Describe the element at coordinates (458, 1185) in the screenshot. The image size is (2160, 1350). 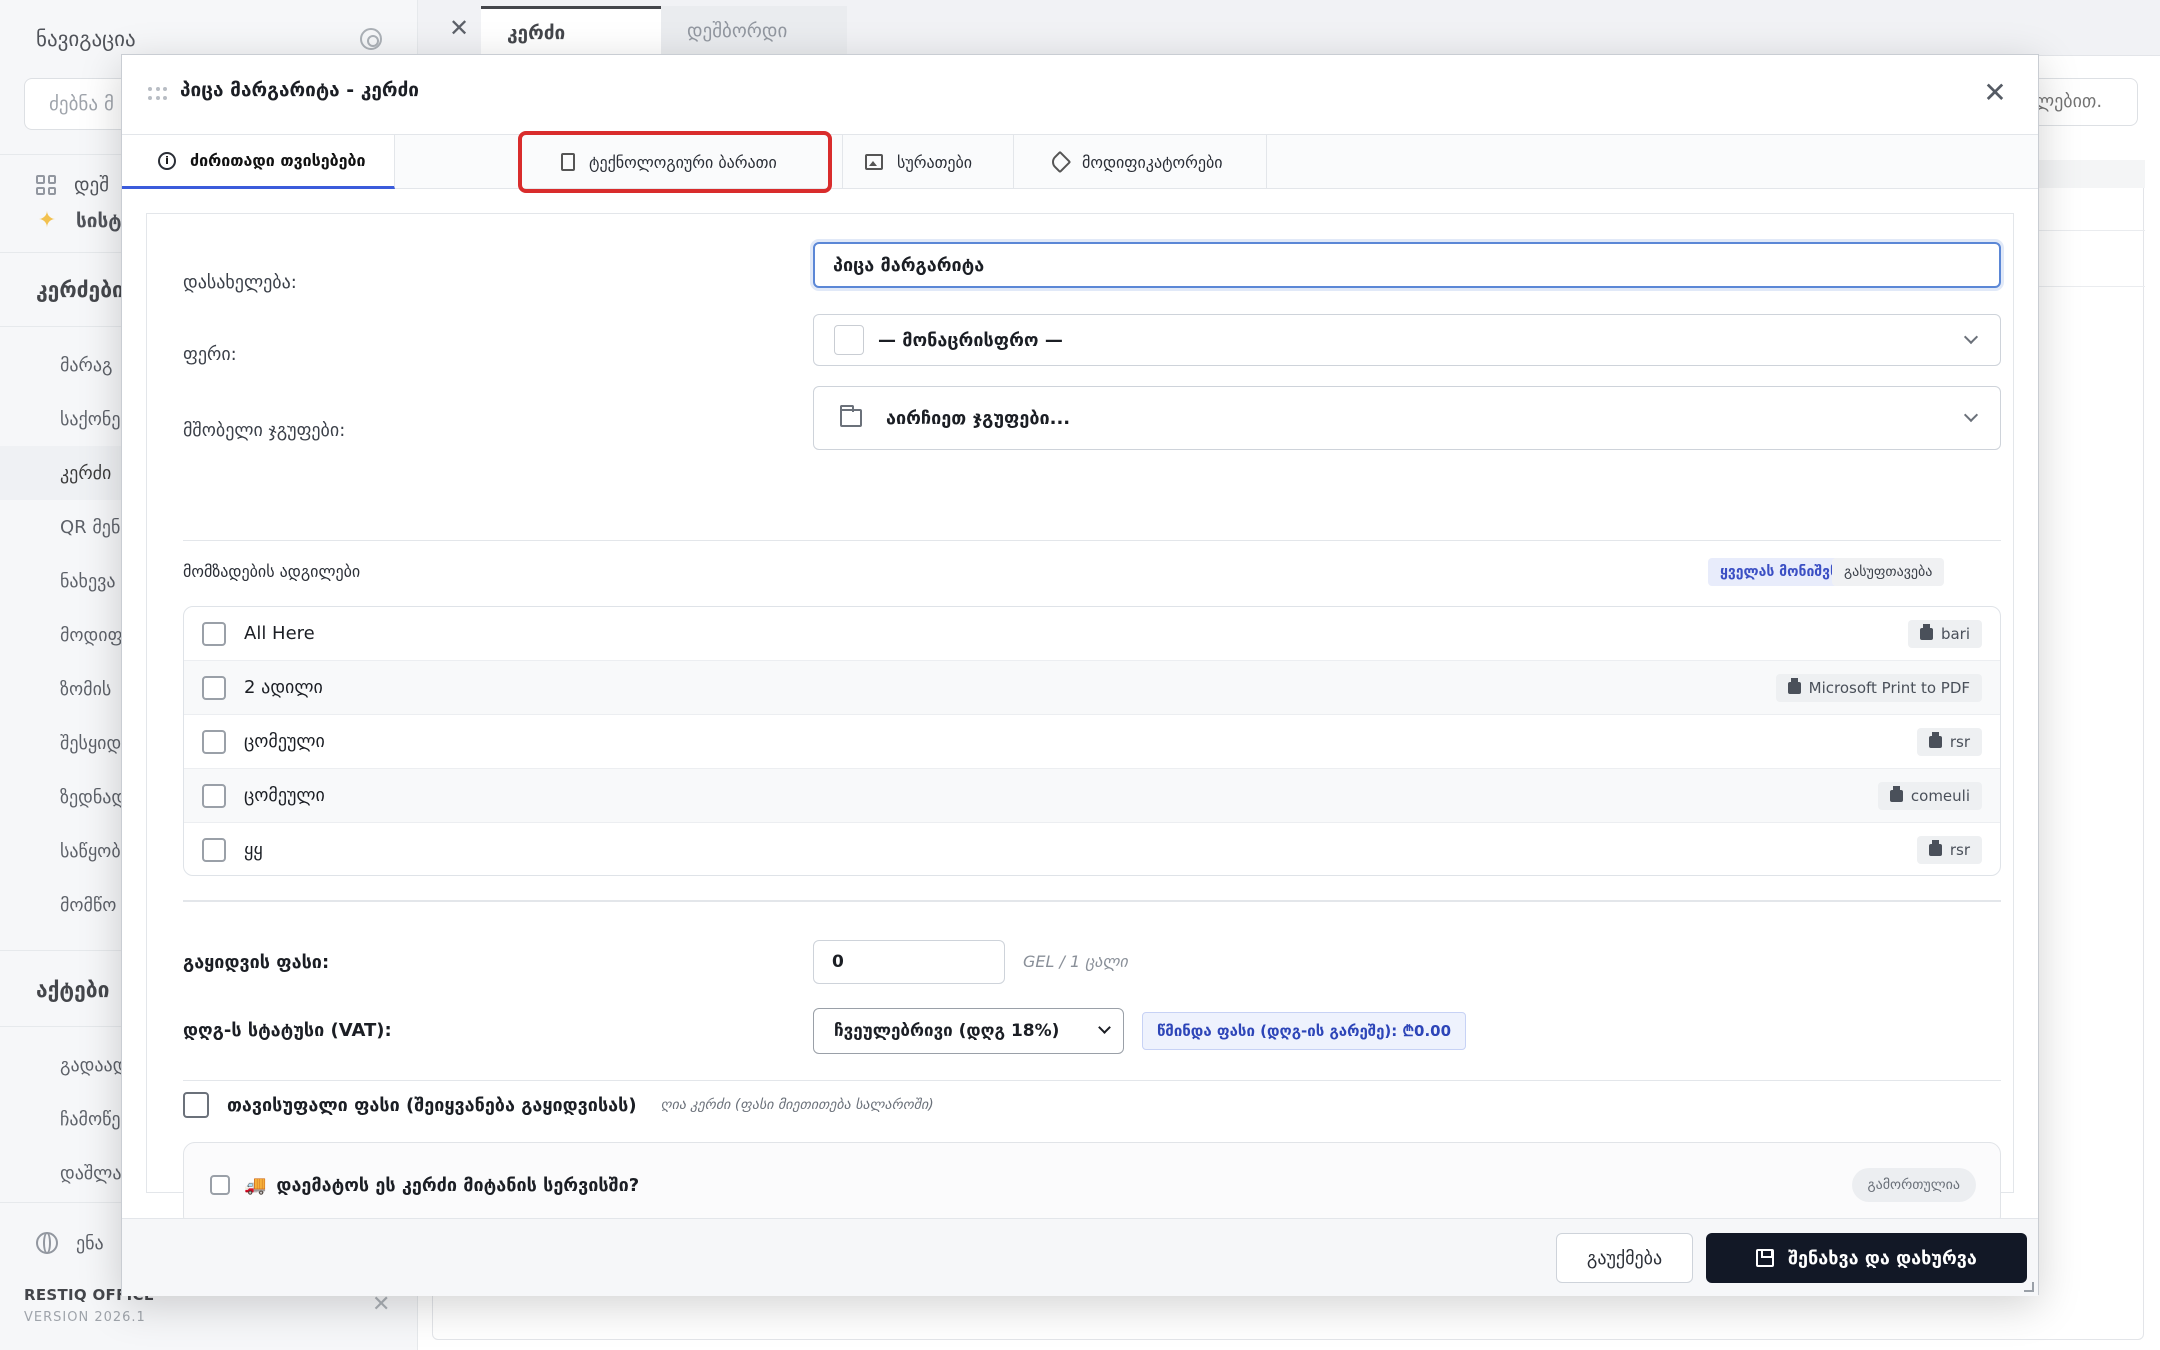
I see `delivery-label: დაემატოს ეს კერძი მიტანის სერვისში?` at that location.